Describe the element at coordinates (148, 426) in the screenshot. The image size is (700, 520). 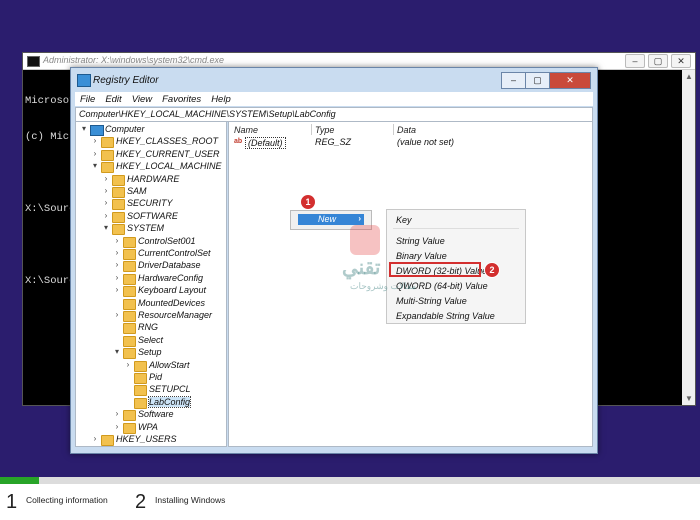
I see `tree-node-label: WPA` at that location.